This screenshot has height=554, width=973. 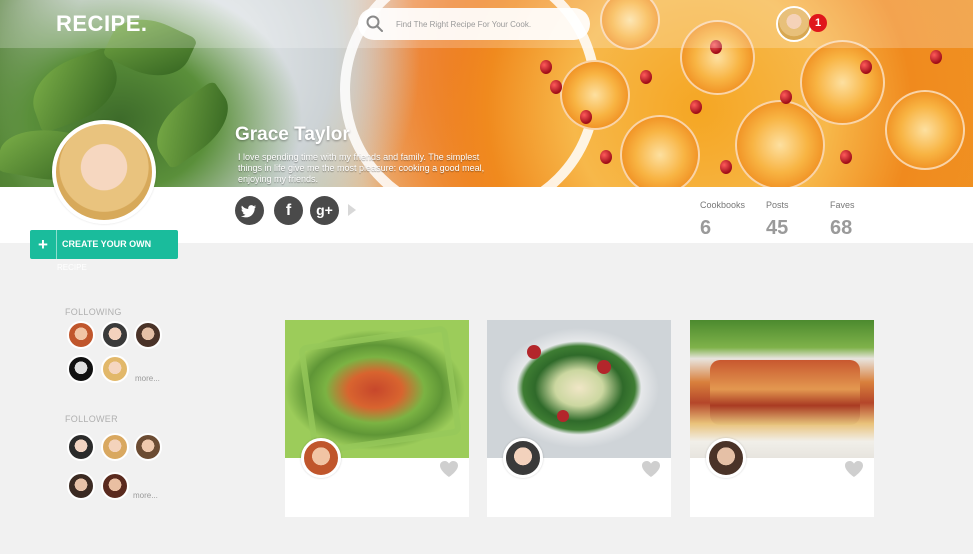 What do you see at coordinates (794, 24) in the screenshot?
I see `user-avatar` at bounding box center [794, 24].